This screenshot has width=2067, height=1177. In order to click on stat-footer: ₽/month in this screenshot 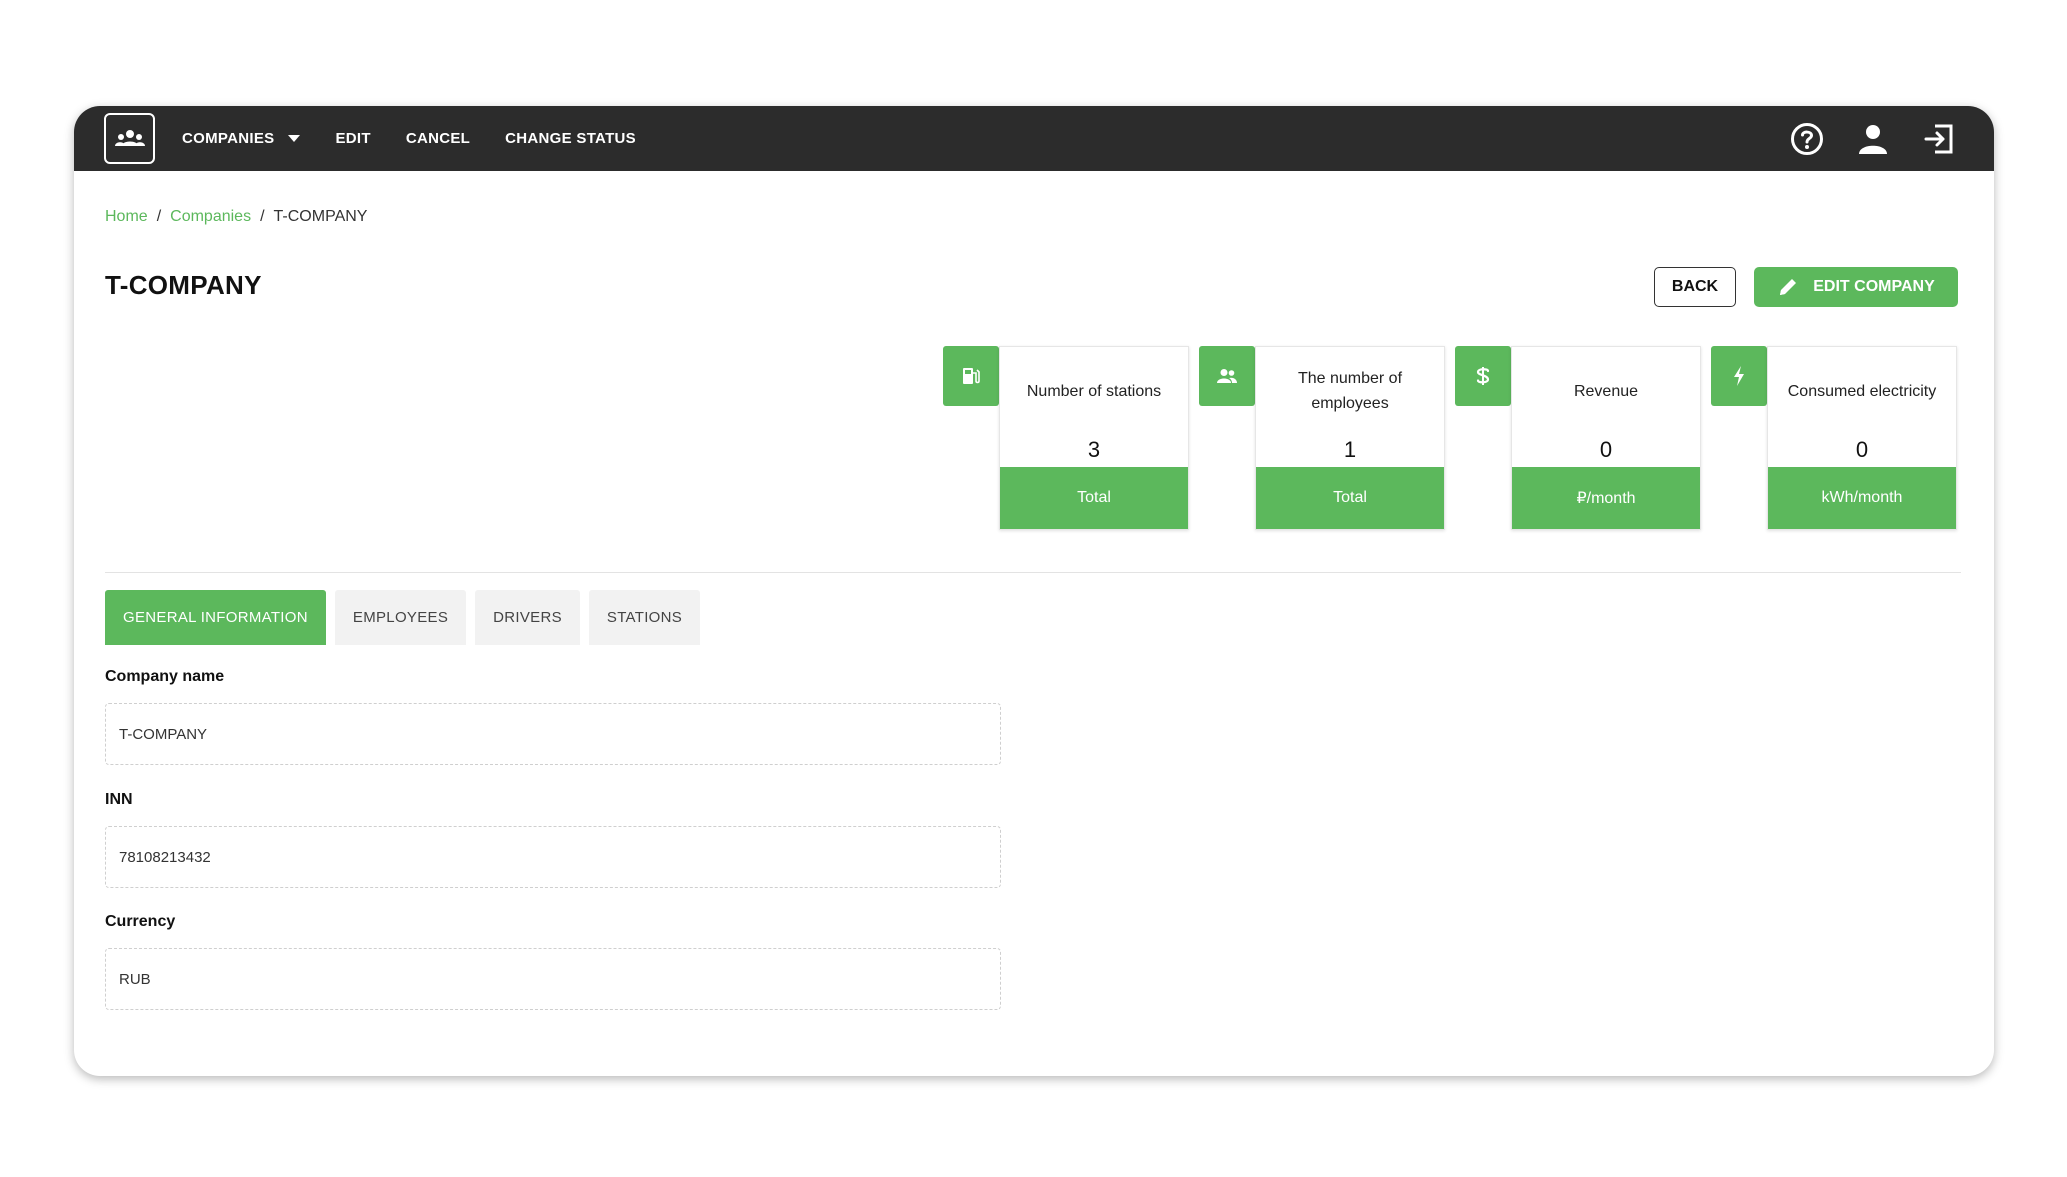, I will do `click(1606, 498)`.